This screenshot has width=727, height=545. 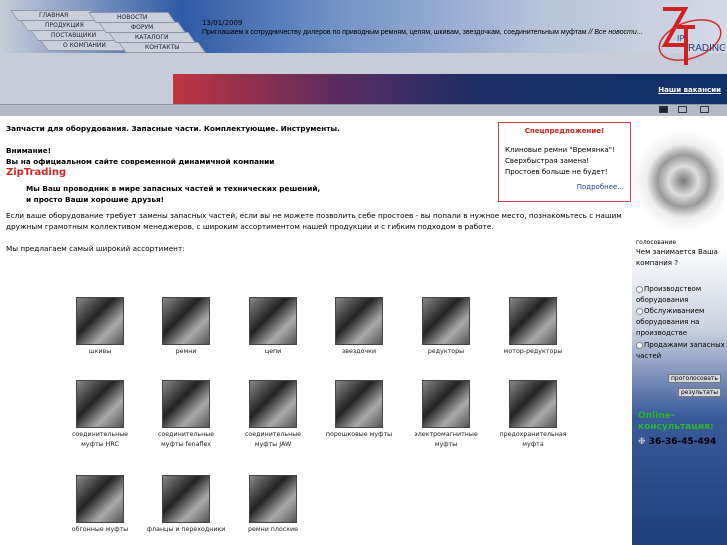 I want to click on product-label: порошковые муфты, so click(x=359, y=434).